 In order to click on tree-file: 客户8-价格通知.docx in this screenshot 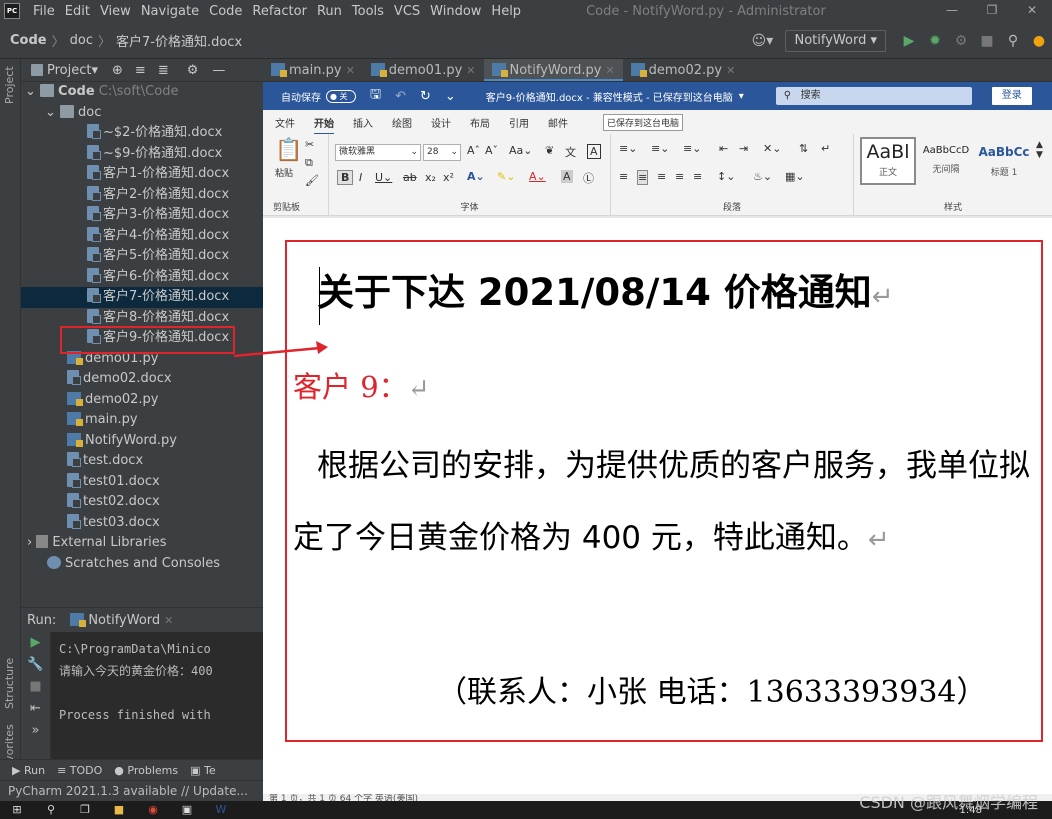, I will do `click(142, 318)`.